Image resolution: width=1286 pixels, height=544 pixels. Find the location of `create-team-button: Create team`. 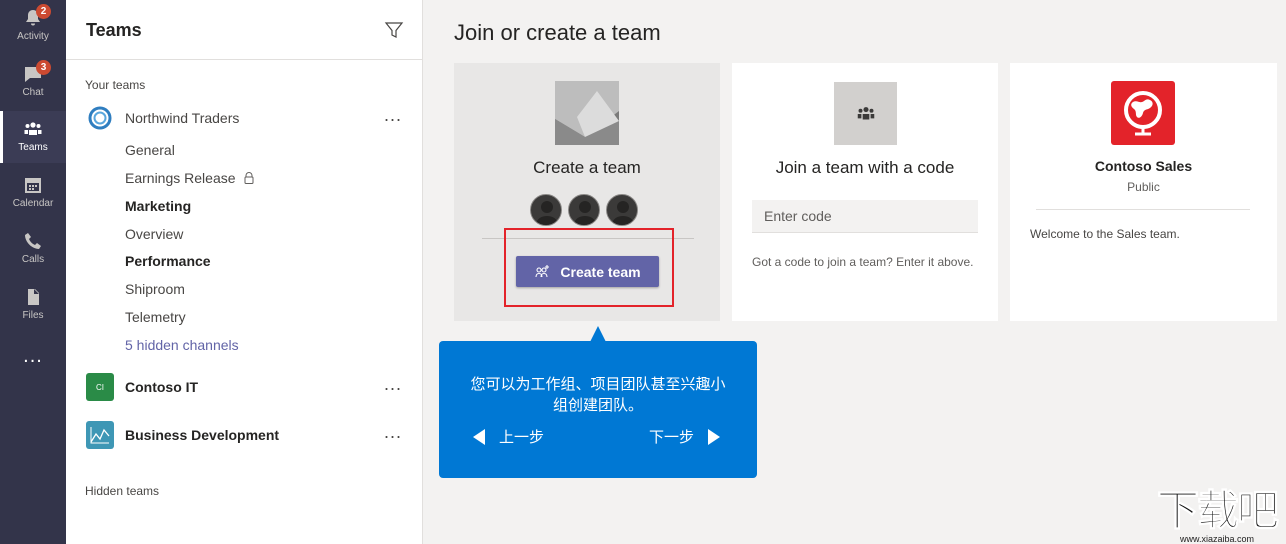

create-team-button: Create team is located at coordinates (587, 271).